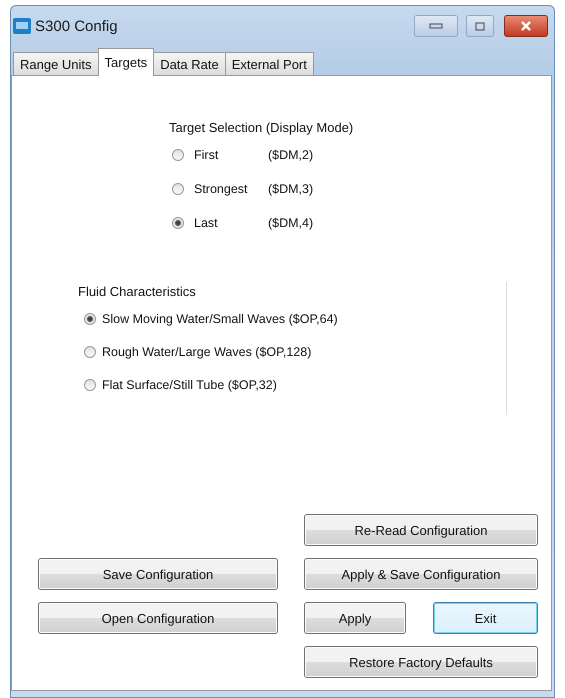  Describe the element at coordinates (56, 64) in the screenshot. I see `tab: Range Units` at that location.